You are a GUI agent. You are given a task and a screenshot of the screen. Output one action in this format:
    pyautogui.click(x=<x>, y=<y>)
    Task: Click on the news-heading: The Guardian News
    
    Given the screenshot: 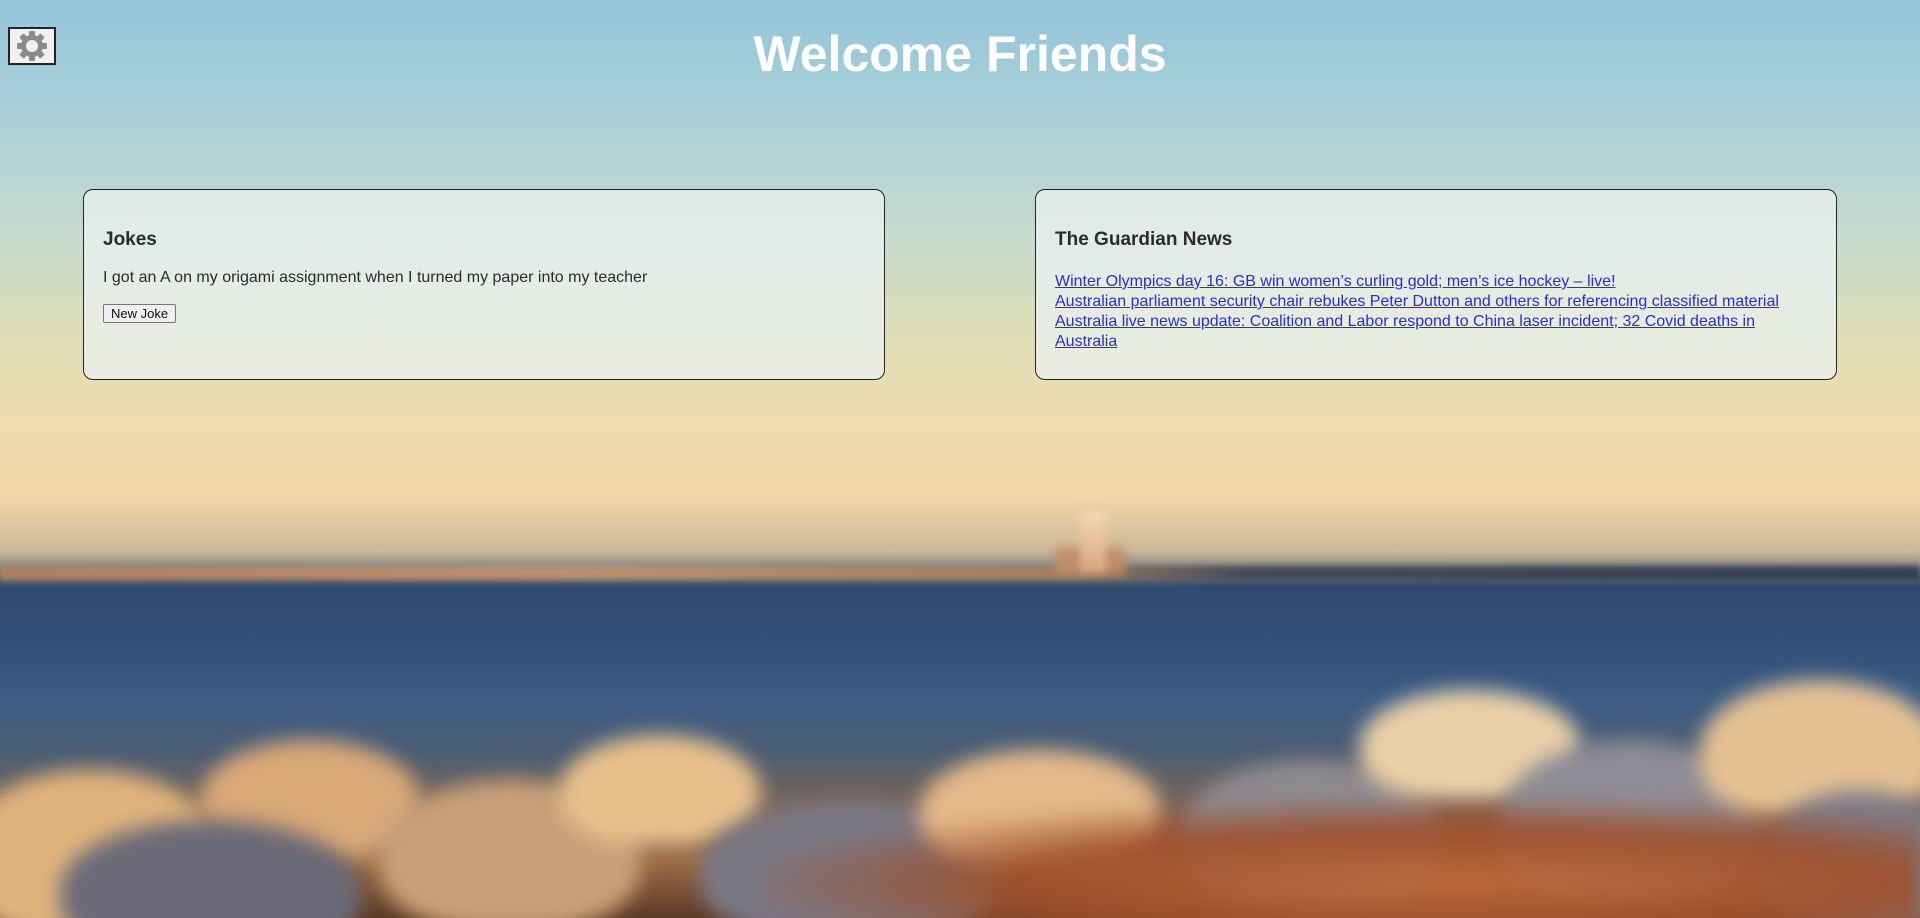 What is the action you would take?
    pyautogui.click(x=1144, y=239)
    